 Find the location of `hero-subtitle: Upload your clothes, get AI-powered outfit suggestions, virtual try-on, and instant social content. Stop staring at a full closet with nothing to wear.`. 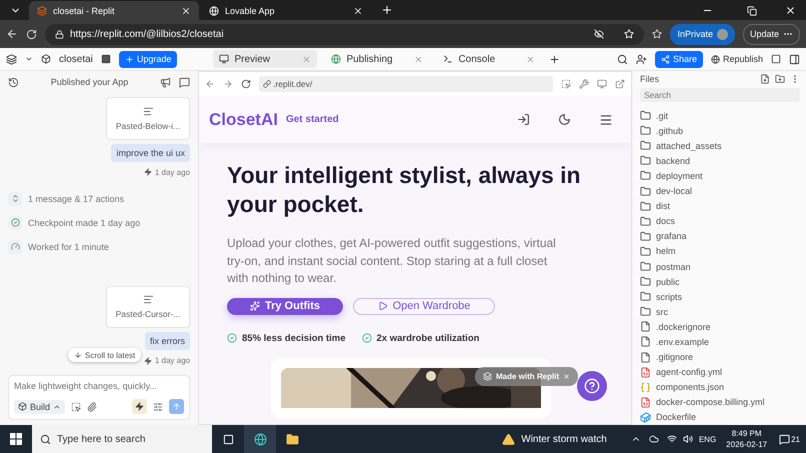

hero-subtitle: Upload your clothes, get AI-powered outfit suggestions, virtual try-on, and instant social content. Stop staring at a full closet with nothing to wear. is located at coordinates (392, 261).